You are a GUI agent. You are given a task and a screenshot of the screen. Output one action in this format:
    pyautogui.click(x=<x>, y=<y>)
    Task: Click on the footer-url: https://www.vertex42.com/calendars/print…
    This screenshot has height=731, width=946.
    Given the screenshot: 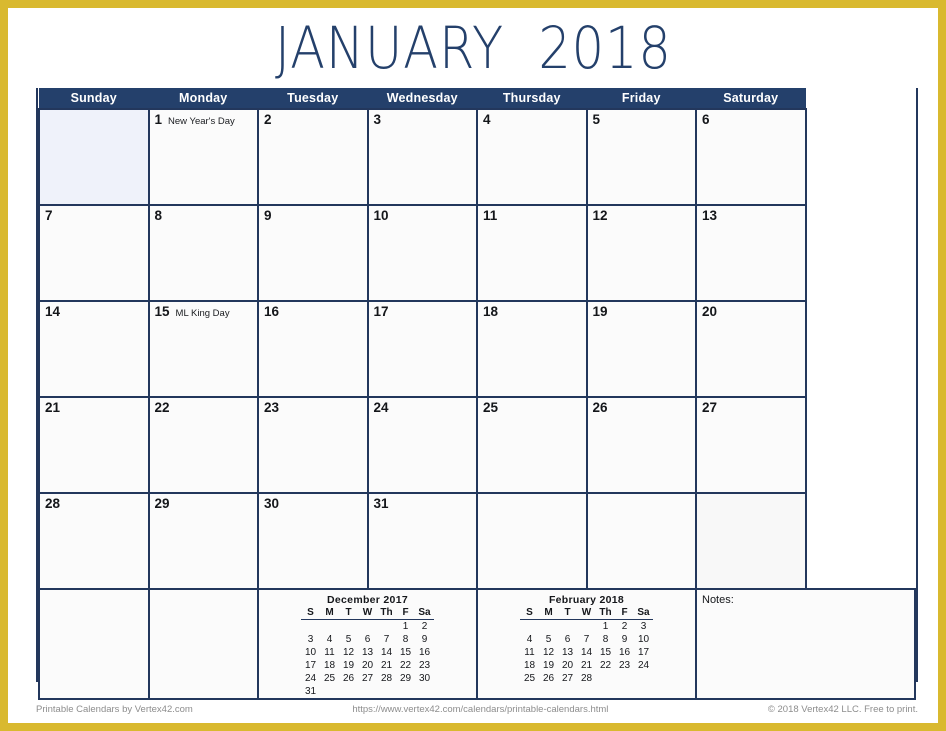 What is the action you would take?
    pyautogui.click(x=480, y=709)
    